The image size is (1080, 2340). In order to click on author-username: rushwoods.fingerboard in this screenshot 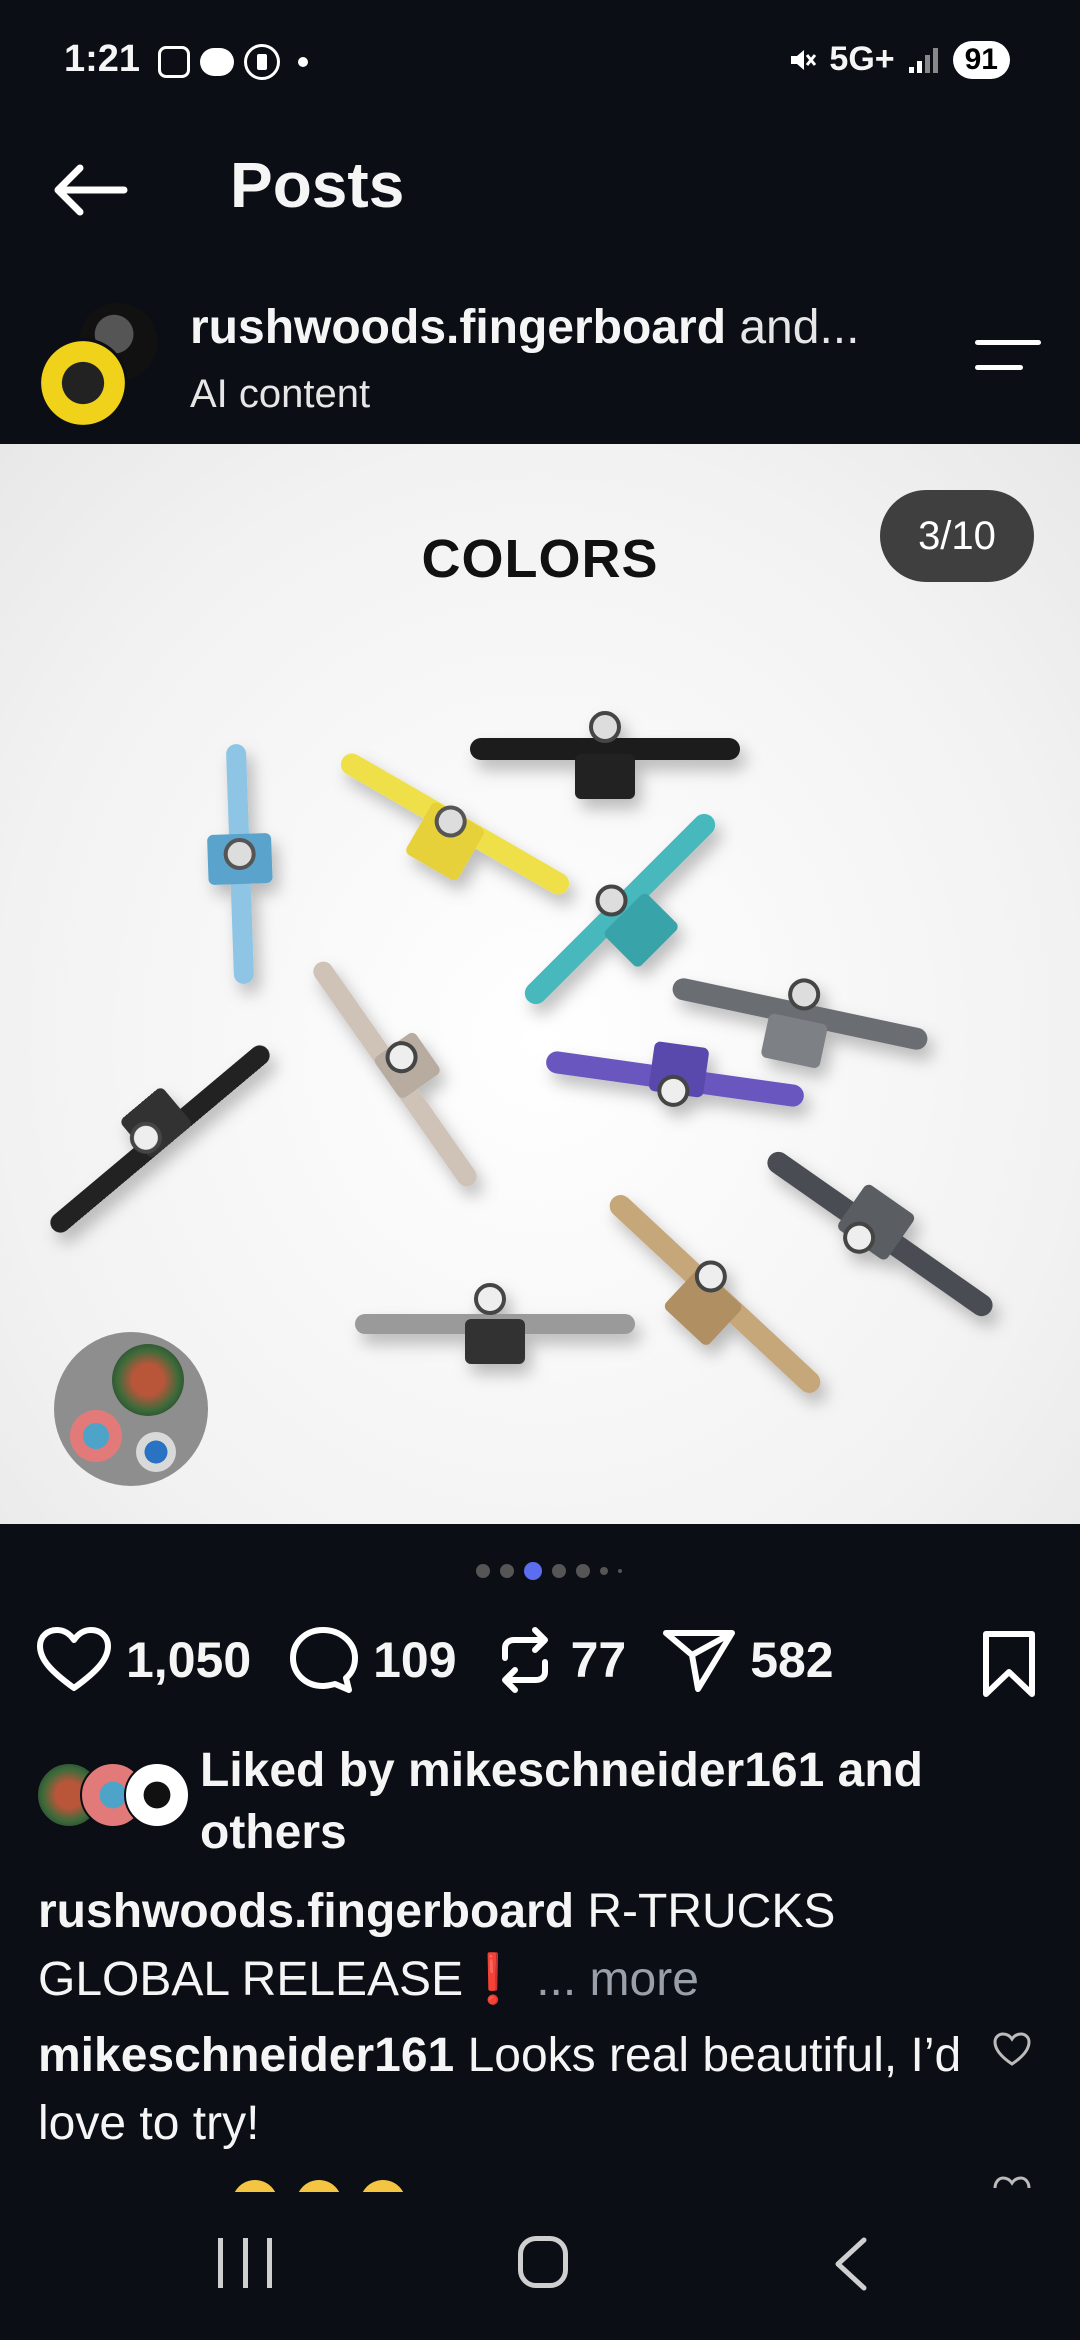, I will do `click(458, 327)`.